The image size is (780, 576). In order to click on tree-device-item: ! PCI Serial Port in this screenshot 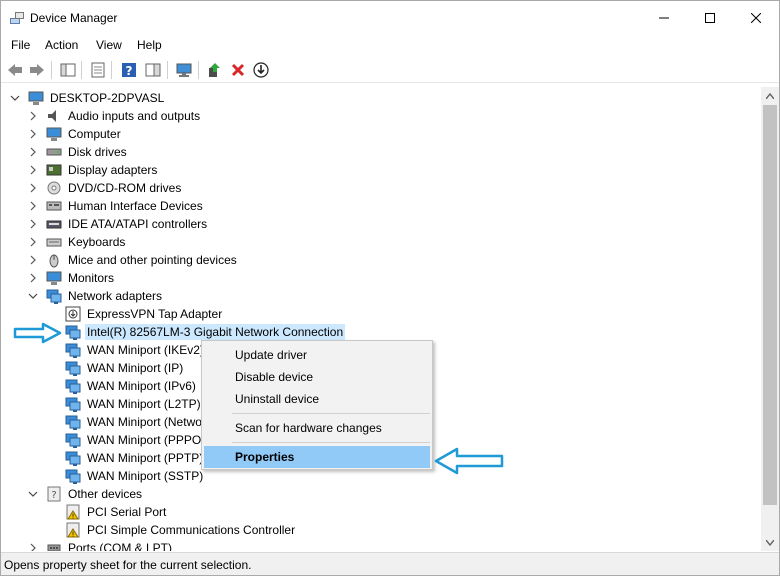, I will do `click(107, 512)`.